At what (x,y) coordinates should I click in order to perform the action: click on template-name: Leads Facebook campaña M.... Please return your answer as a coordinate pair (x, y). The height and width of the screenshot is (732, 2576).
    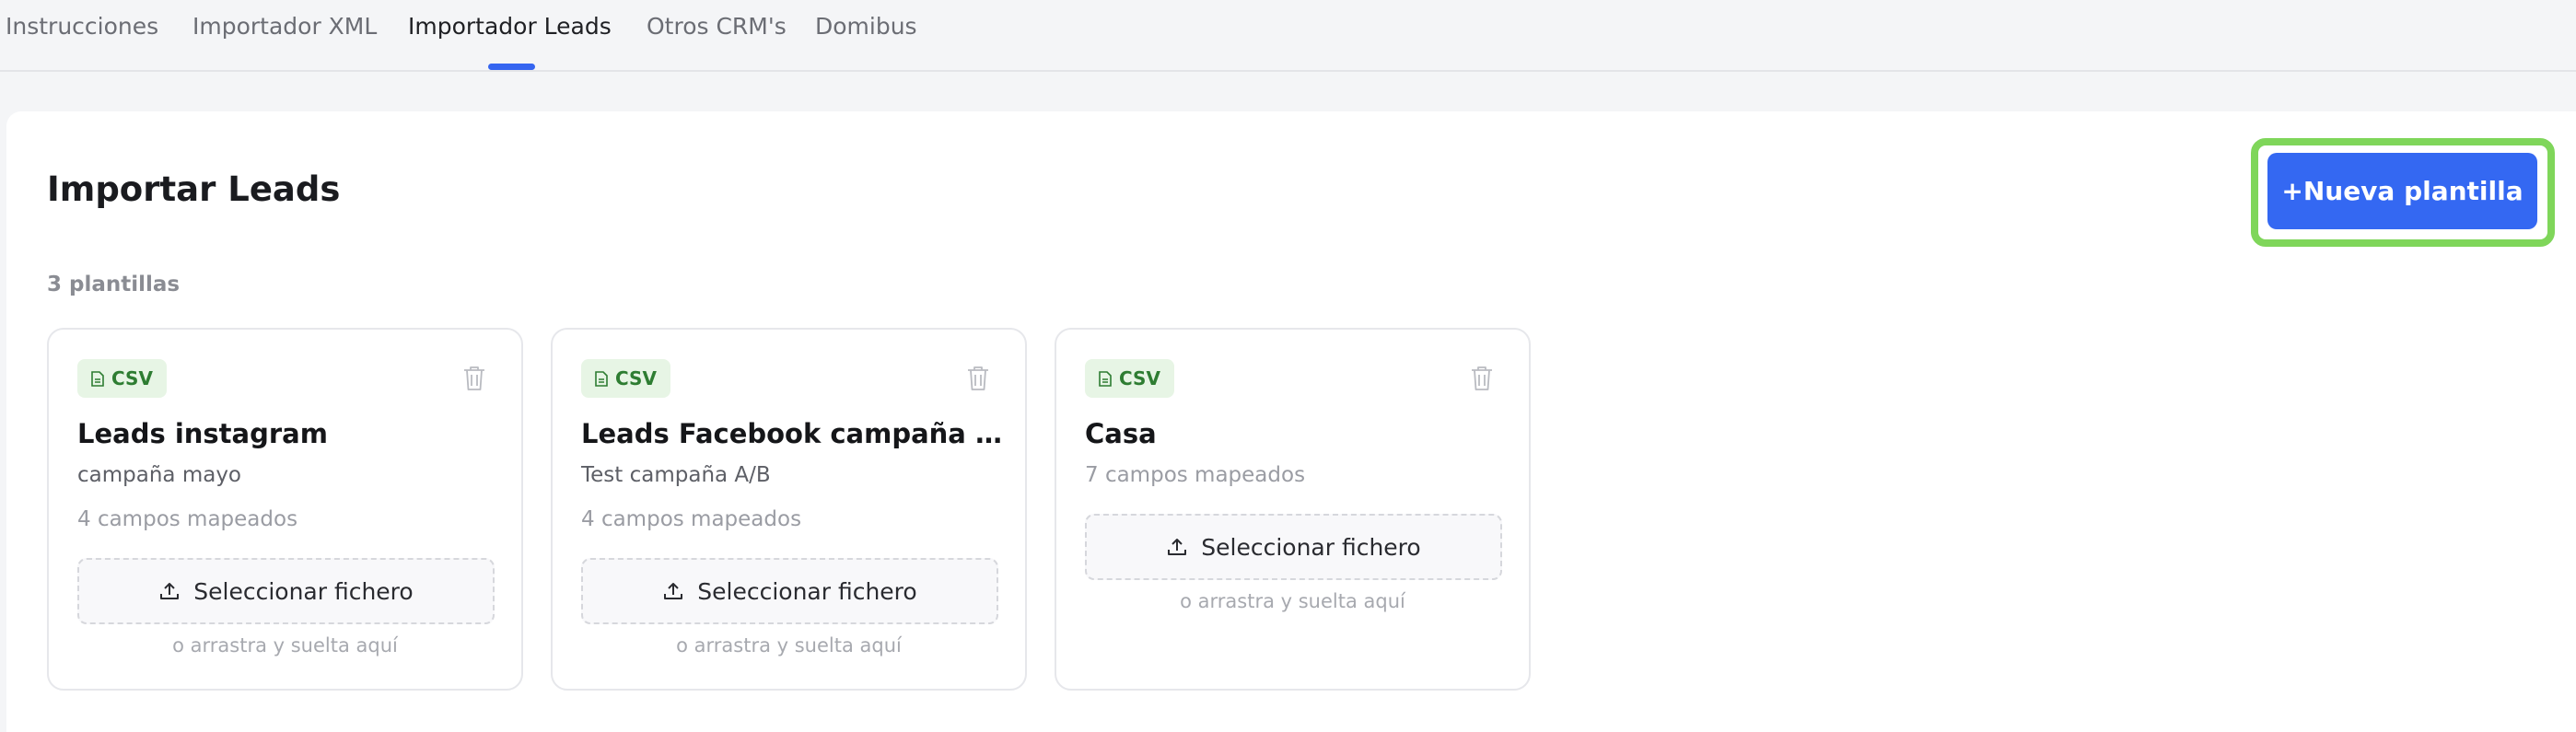
    Looking at the image, I should click on (793, 434).